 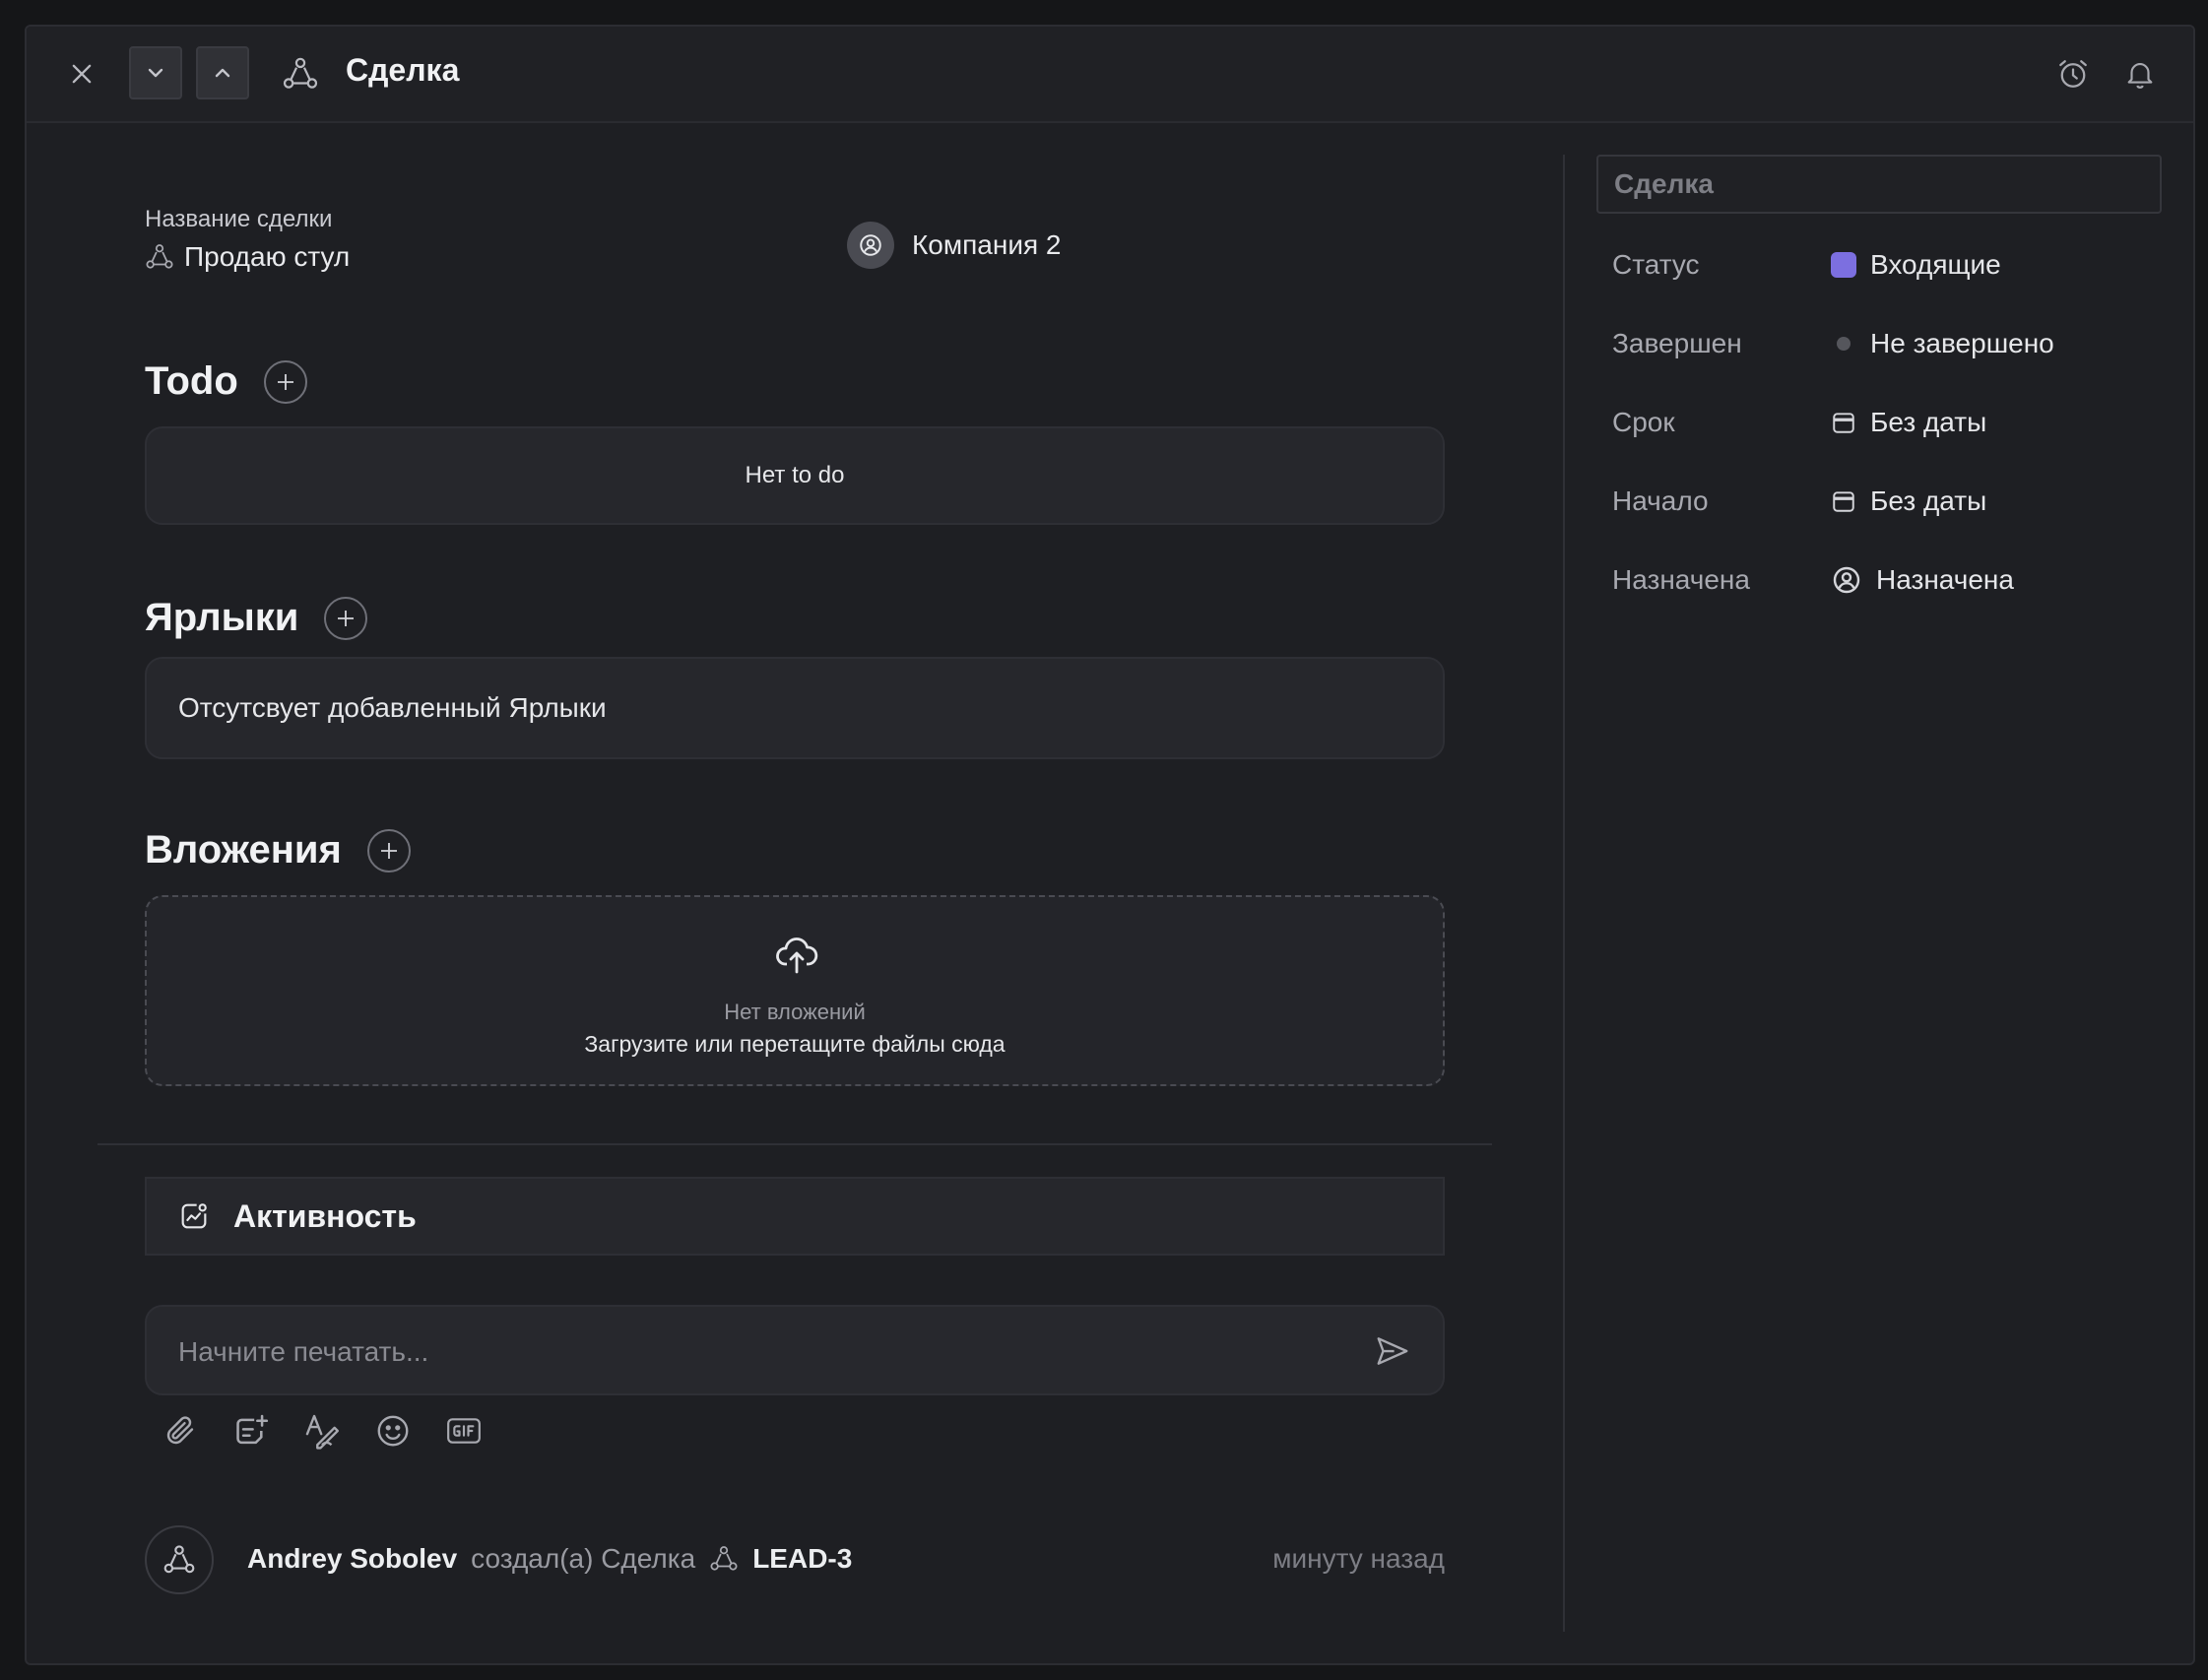 I want to click on todo-empty-text: Нет to do, so click(x=795, y=475).